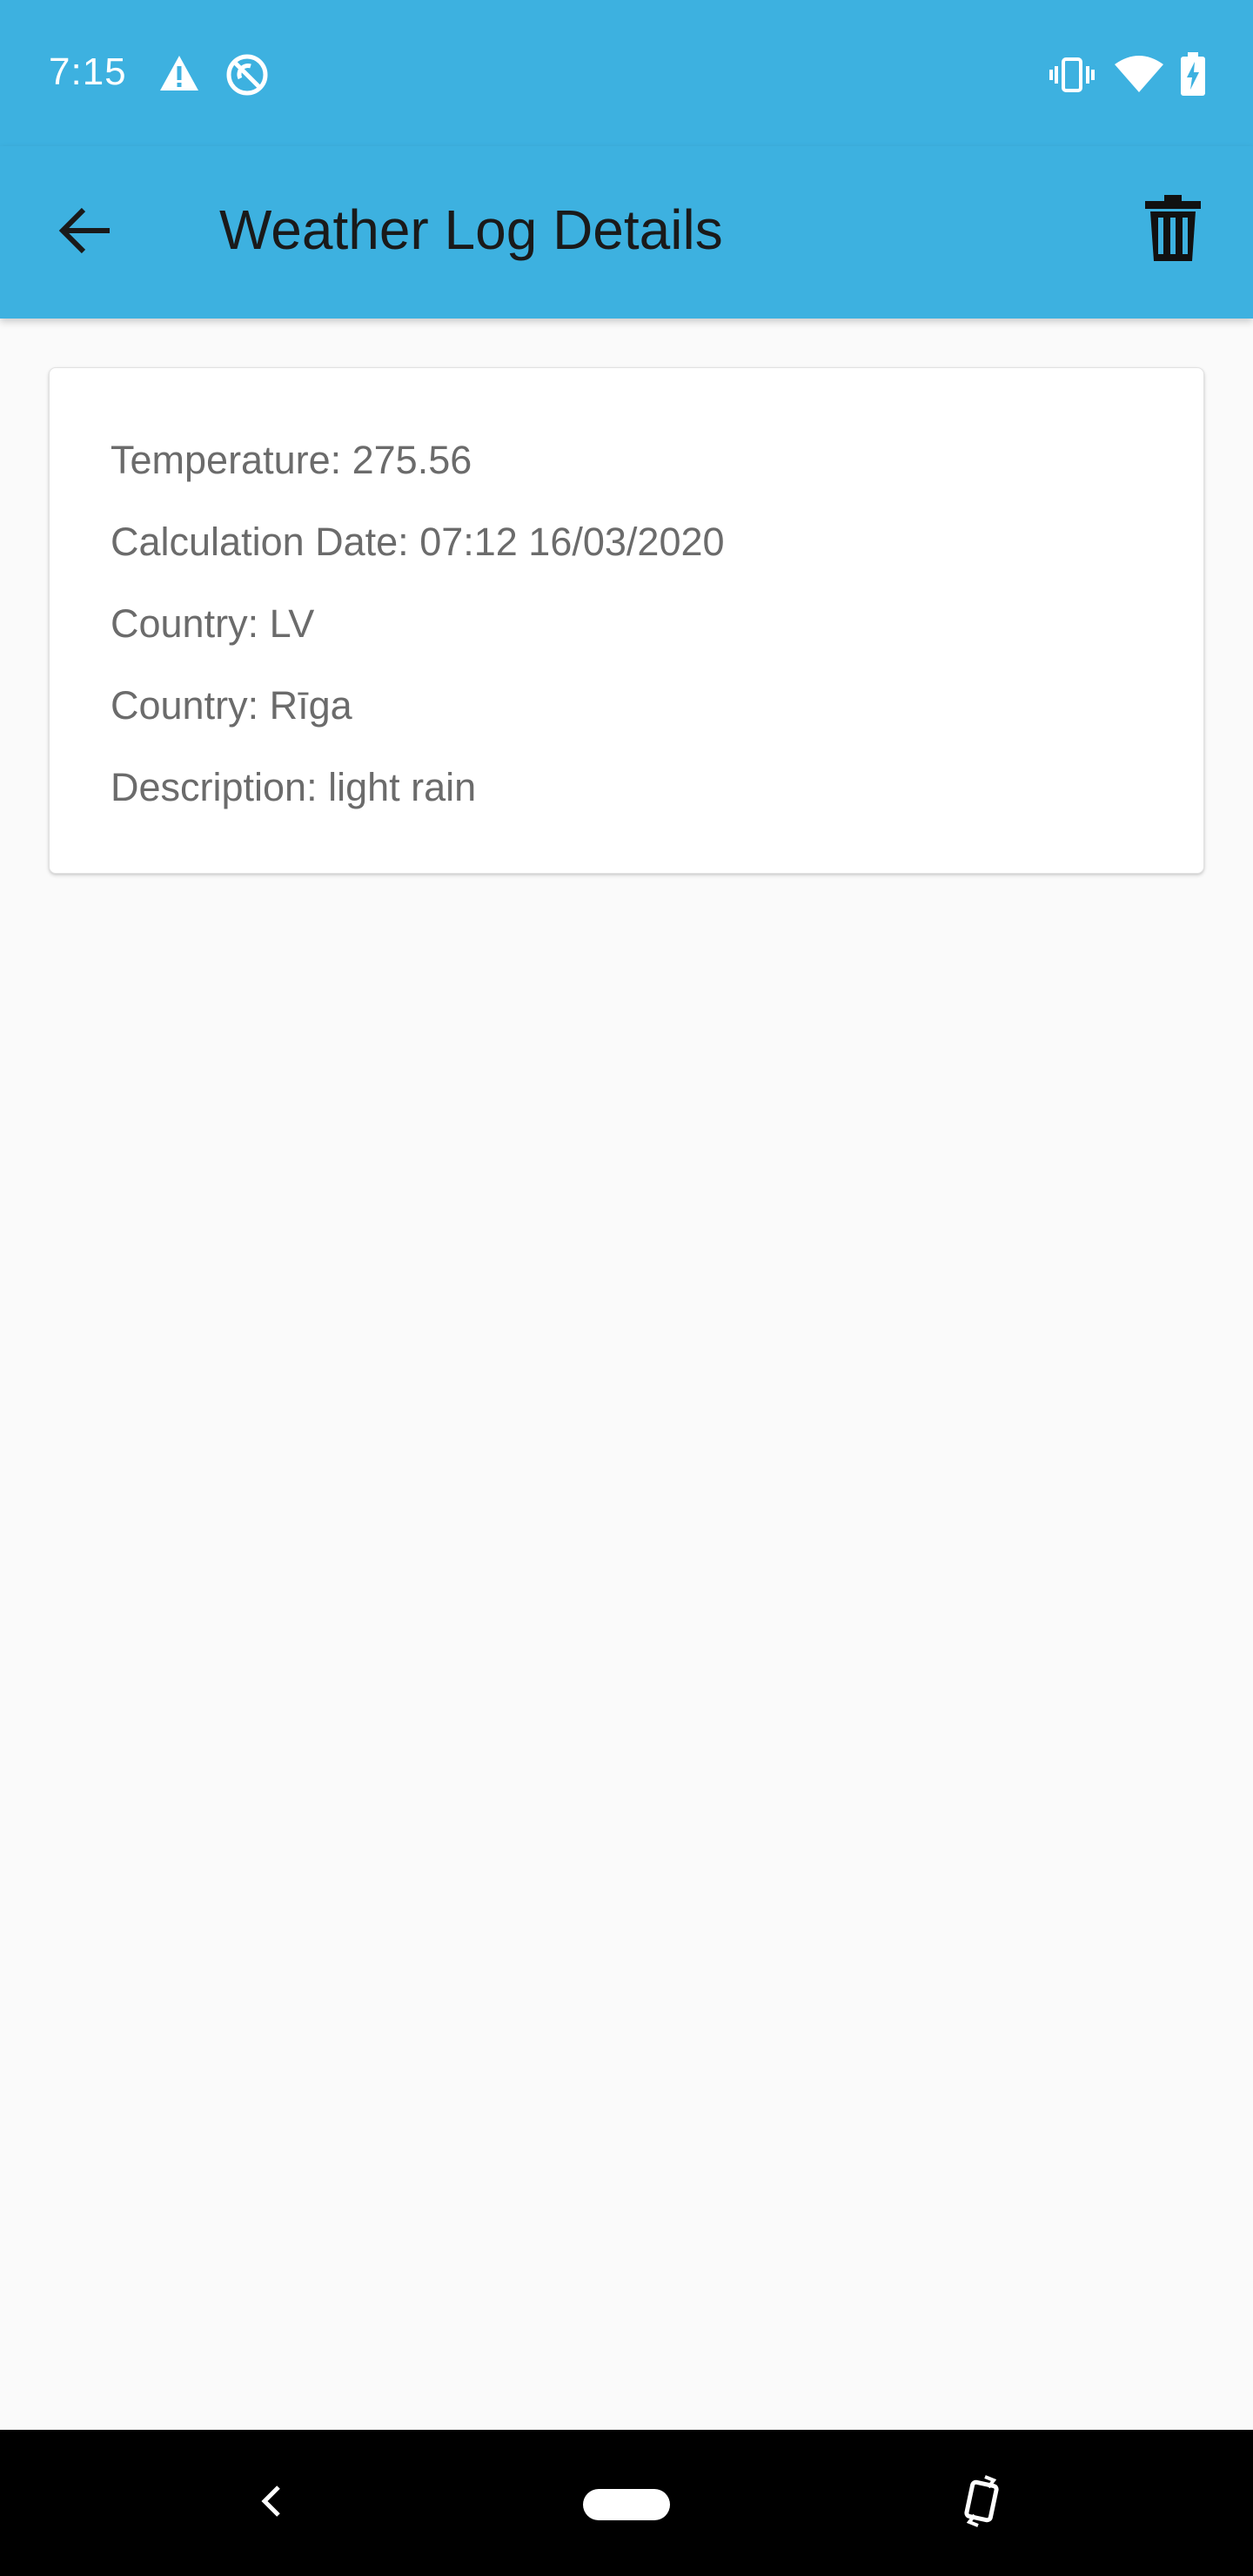 The width and height of the screenshot is (1253, 2576). I want to click on warning-icon, so click(179, 75).